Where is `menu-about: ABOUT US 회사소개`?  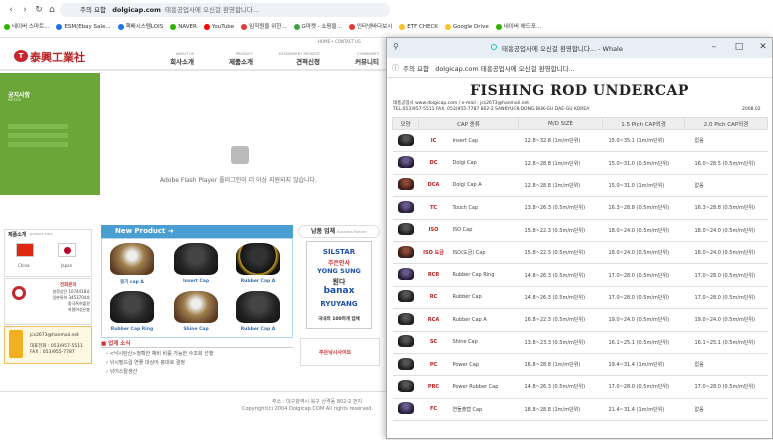 menu-about: ABOUT US 회사소개 is located at coordinates (176, 59).